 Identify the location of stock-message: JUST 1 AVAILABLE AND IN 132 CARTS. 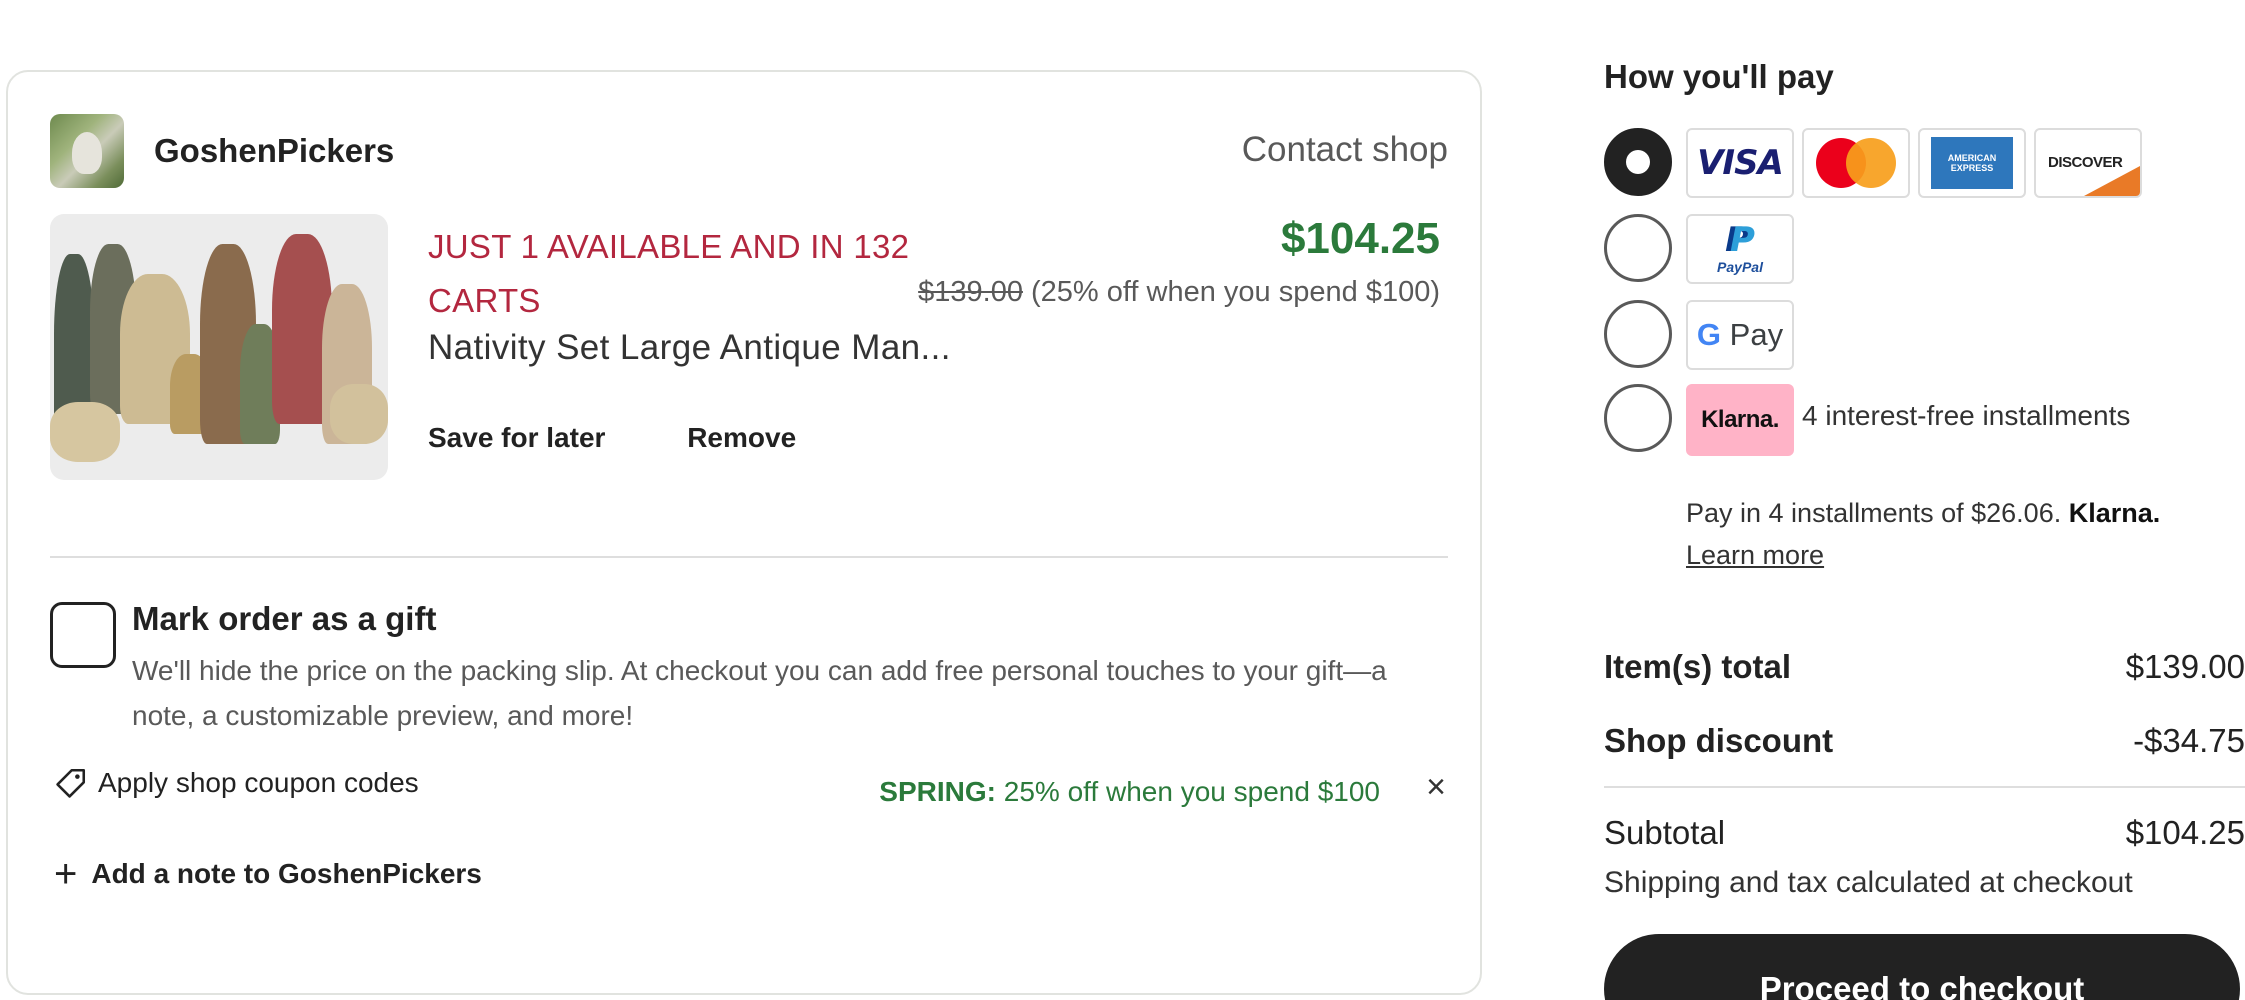
(669, 273).